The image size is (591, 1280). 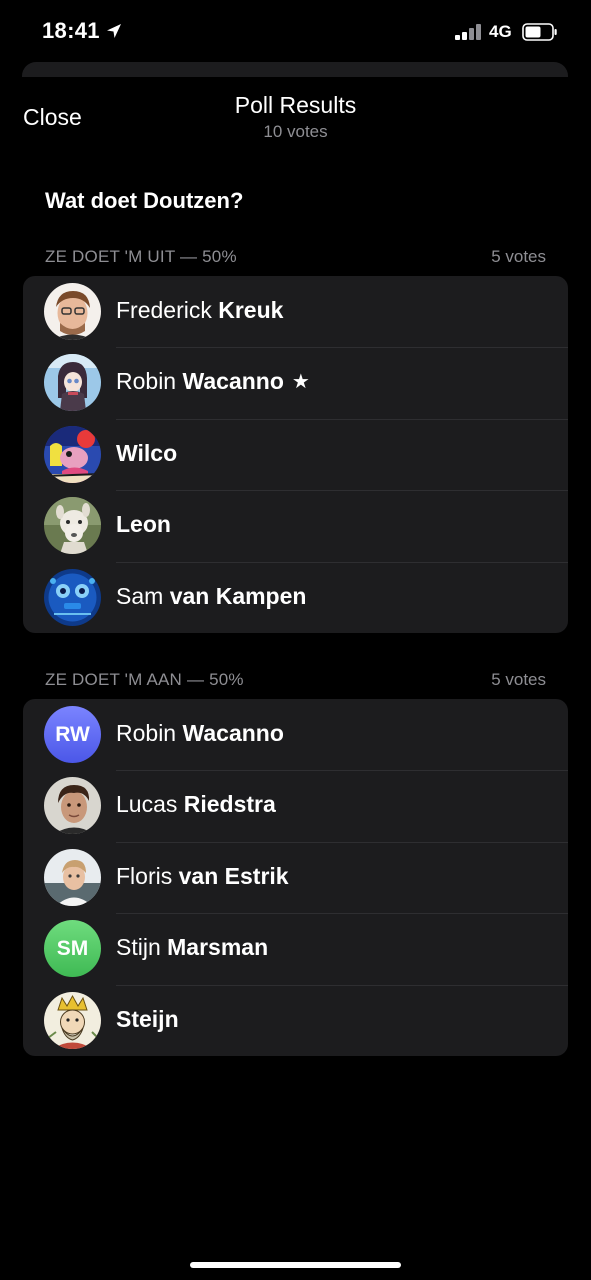 I want to click on voter-last-name: Kreuk, so click(x=251, y=310).